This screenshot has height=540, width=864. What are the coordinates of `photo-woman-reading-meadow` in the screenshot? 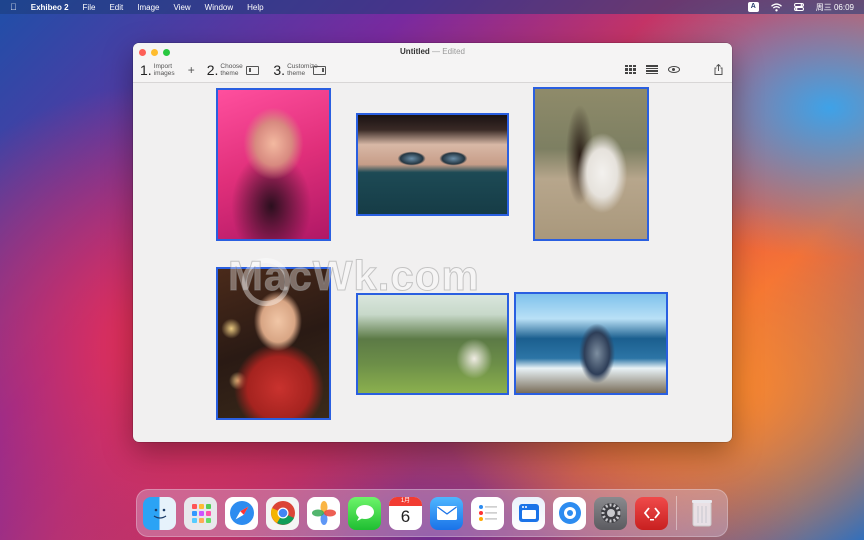 It's located at (432, 344).